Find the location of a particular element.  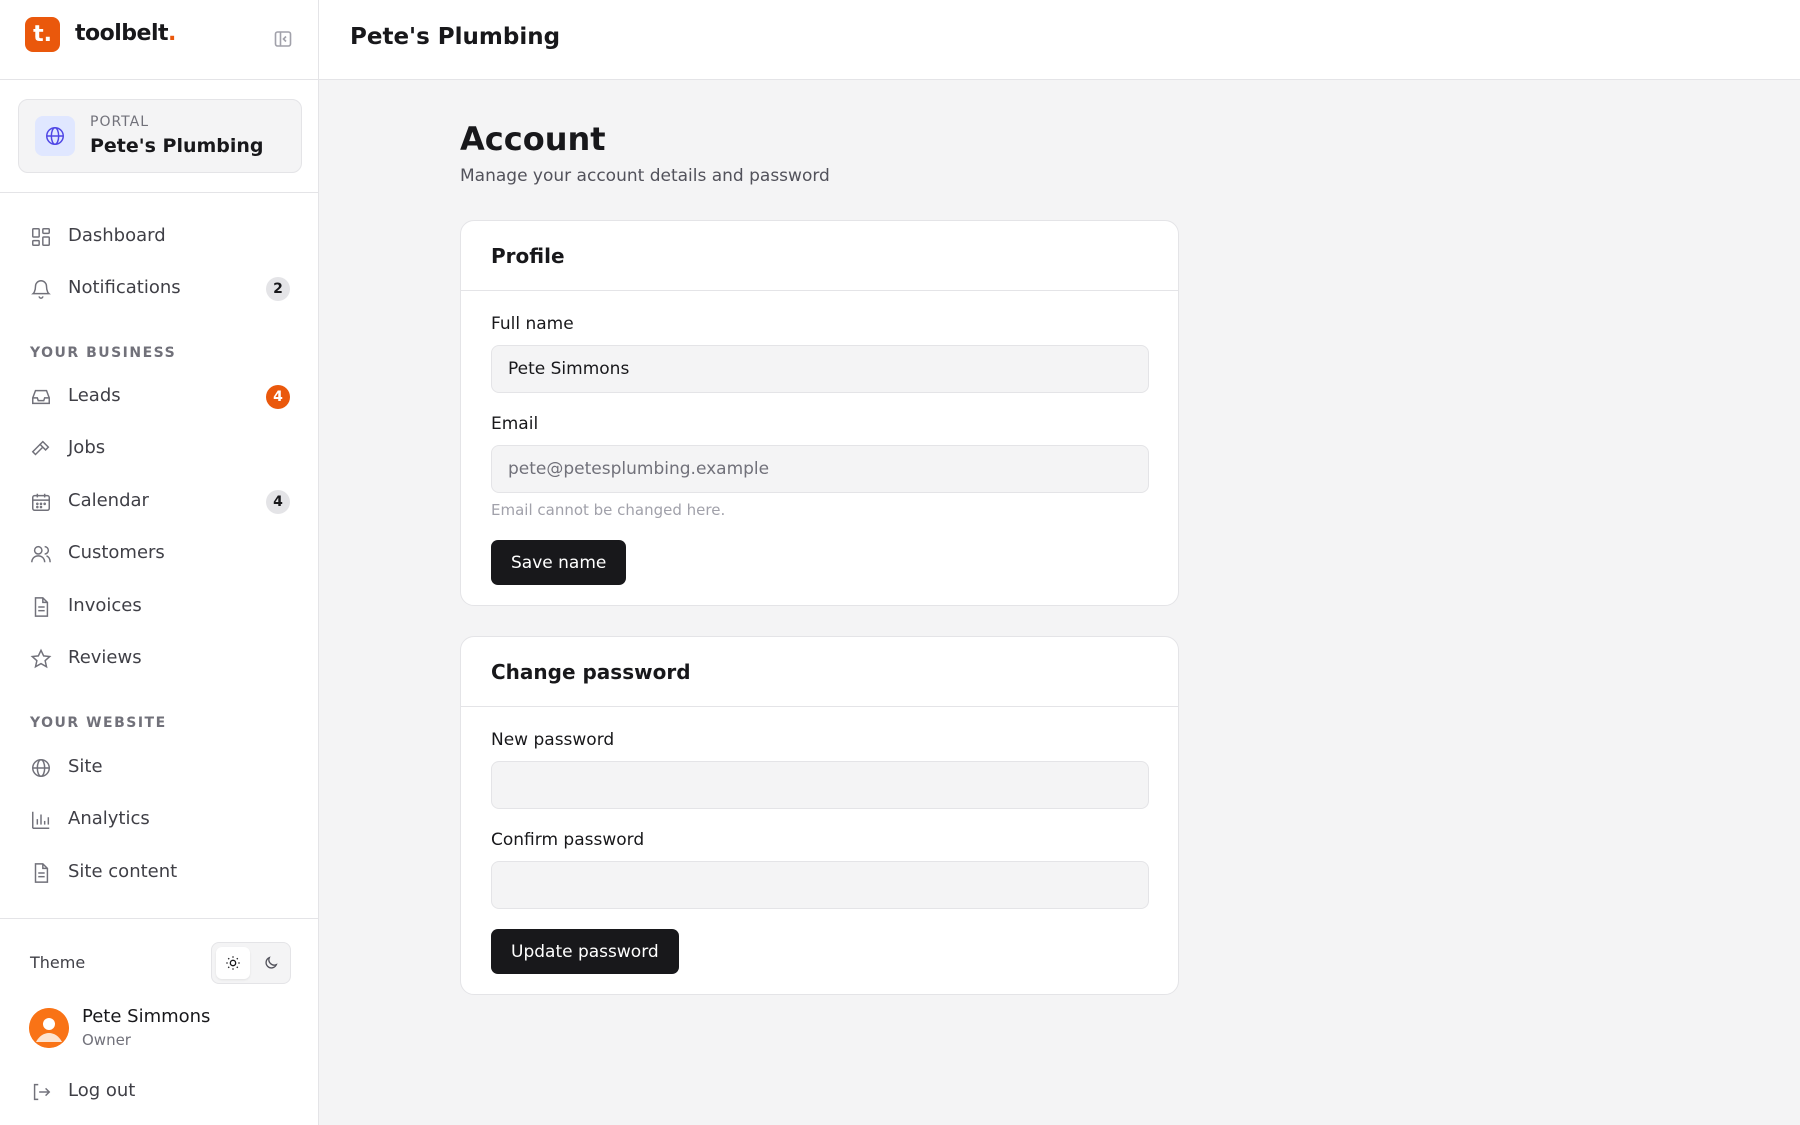

full-name-label: Full name is located at coordinates (532, 324).